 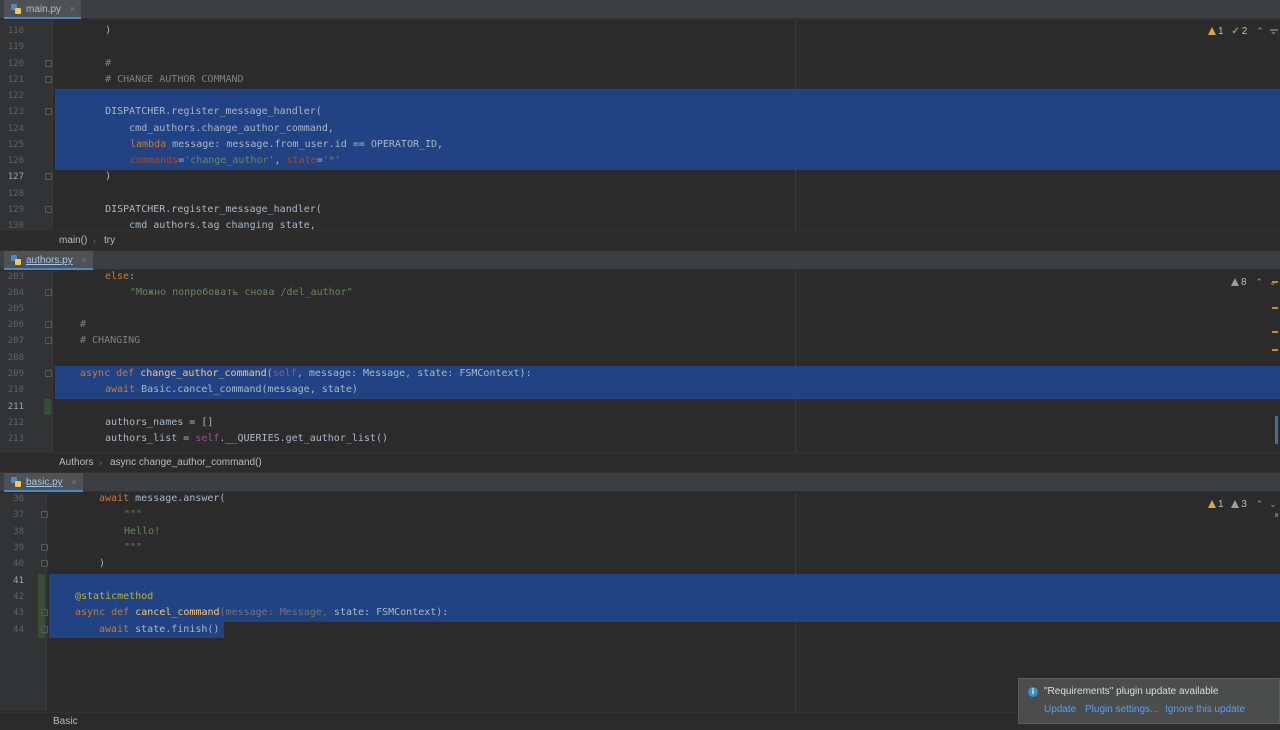 I want to click on tab-label: authors.py, so click(x=49, y=260).